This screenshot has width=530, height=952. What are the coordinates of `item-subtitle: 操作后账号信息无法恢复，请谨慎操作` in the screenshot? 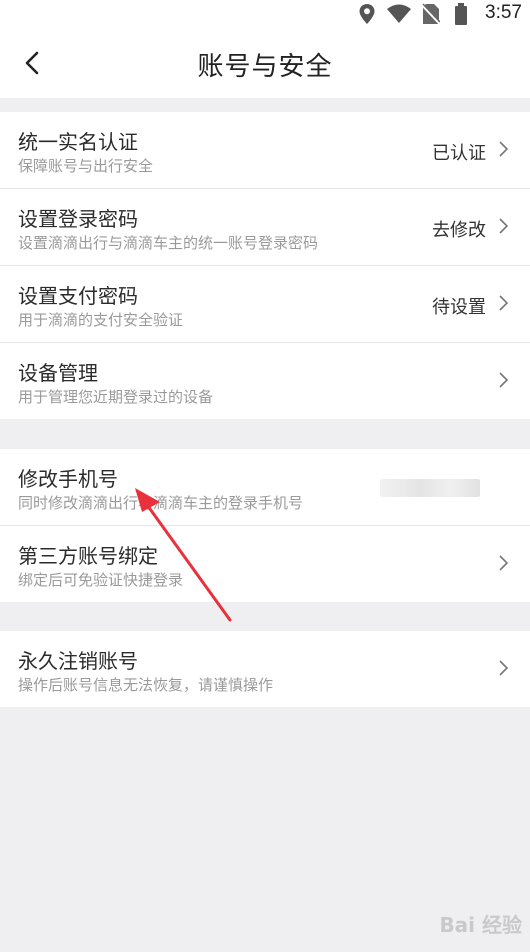 It's located at (146, 685).